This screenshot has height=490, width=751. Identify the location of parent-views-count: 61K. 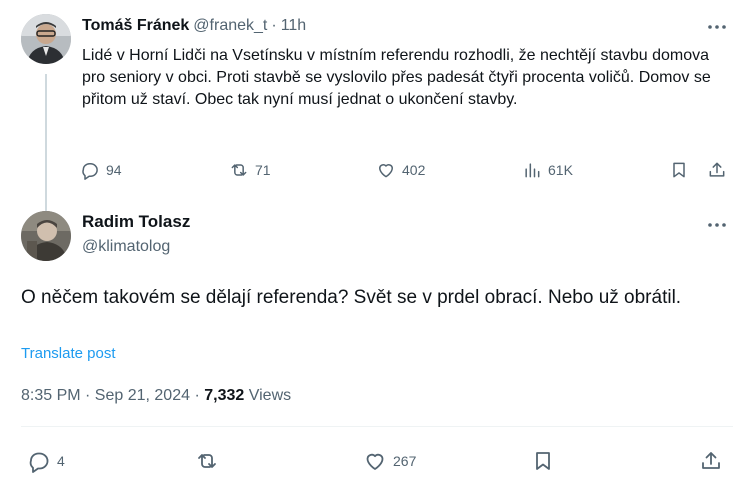
(560, 170).